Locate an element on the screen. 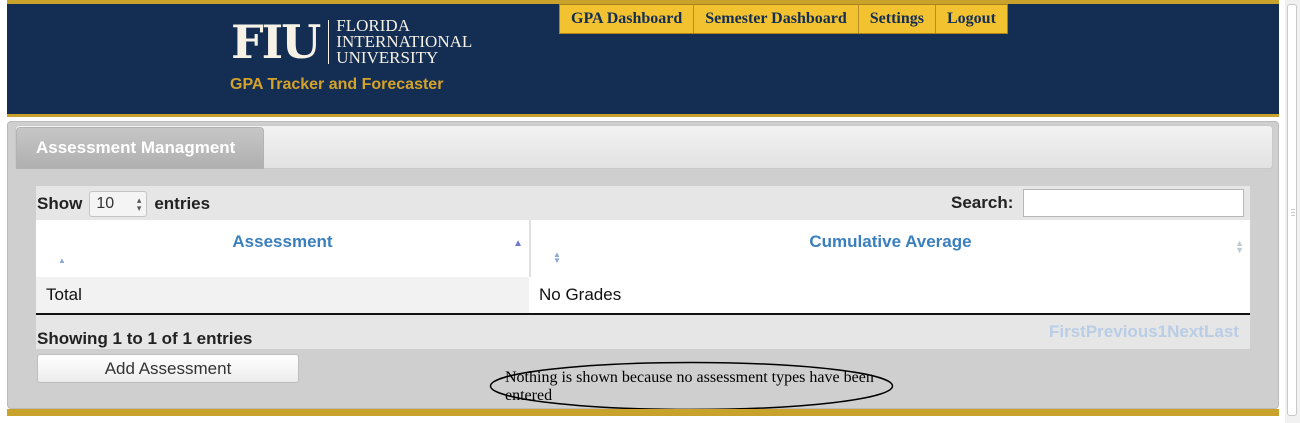  table-cell-assessment: Total is located at coordinates (64, 294).